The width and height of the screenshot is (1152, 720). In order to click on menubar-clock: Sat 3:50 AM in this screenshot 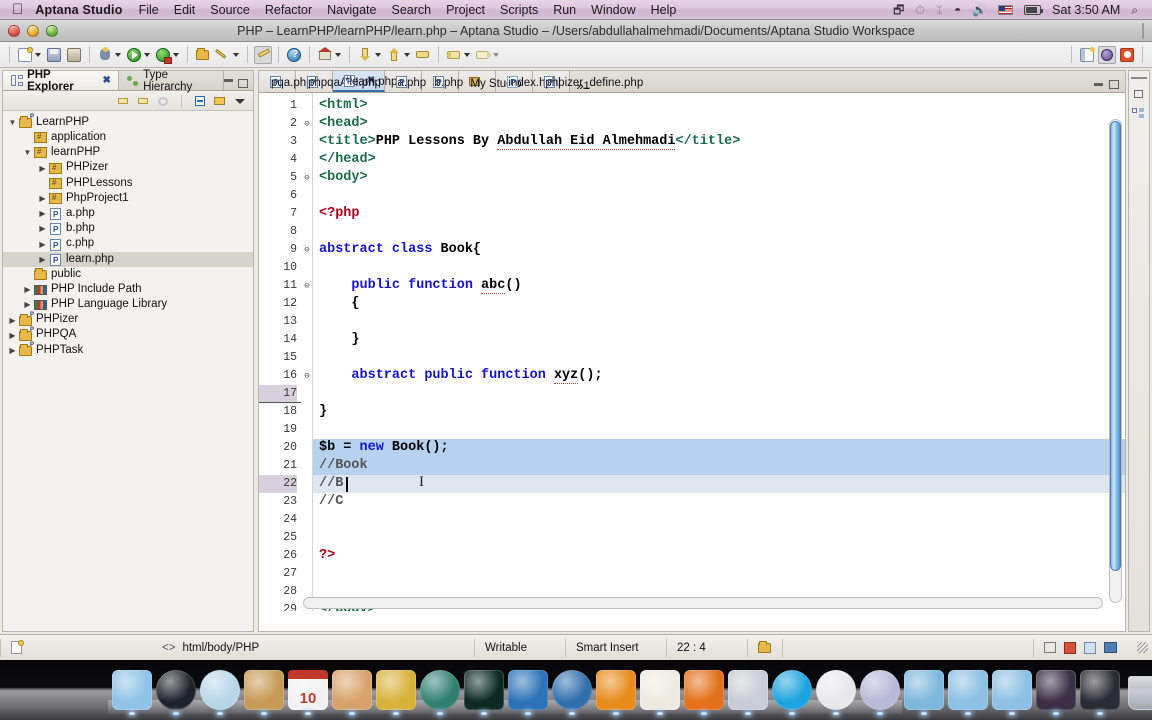, I will do `click(1086, 10)`.